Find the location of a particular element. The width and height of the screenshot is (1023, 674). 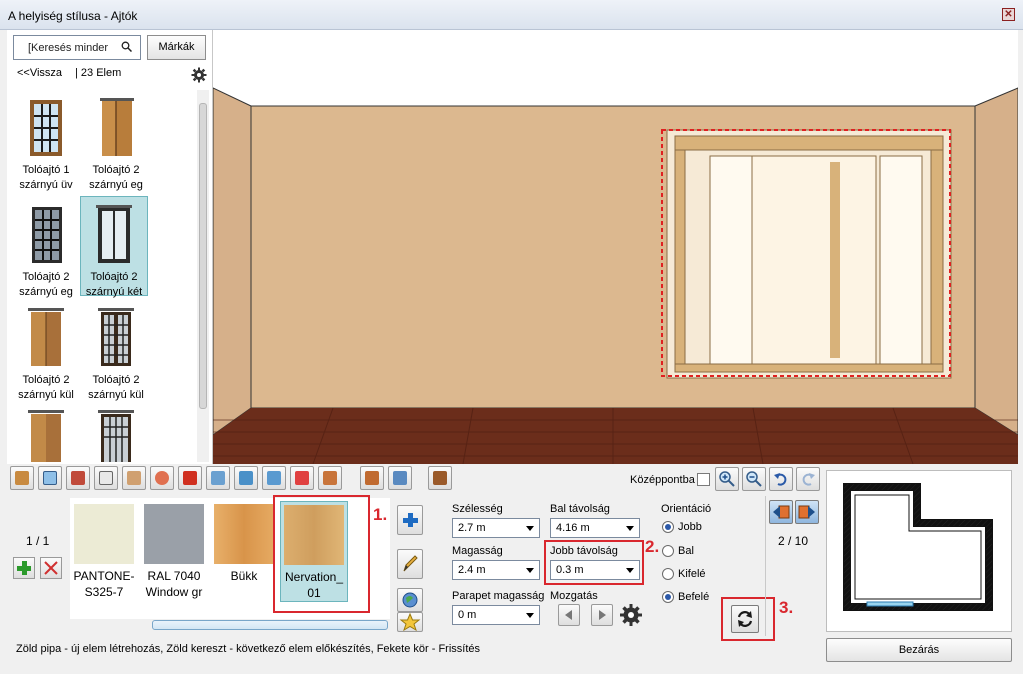

material-label: Bükk is located at coordinates (244, 576).